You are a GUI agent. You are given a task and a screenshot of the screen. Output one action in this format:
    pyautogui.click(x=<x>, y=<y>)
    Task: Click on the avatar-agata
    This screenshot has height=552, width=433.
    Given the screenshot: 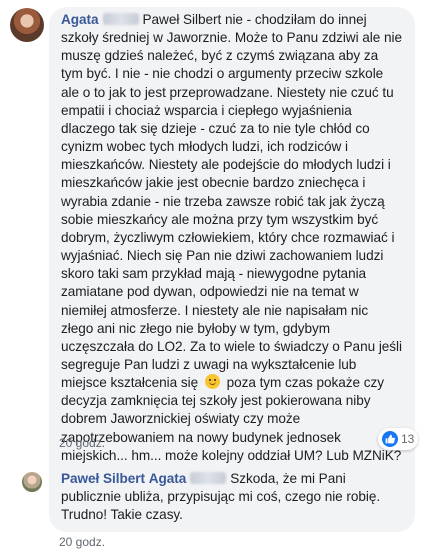 What is the action you would take?
    pyautogui.click(x=27, y=25)
    